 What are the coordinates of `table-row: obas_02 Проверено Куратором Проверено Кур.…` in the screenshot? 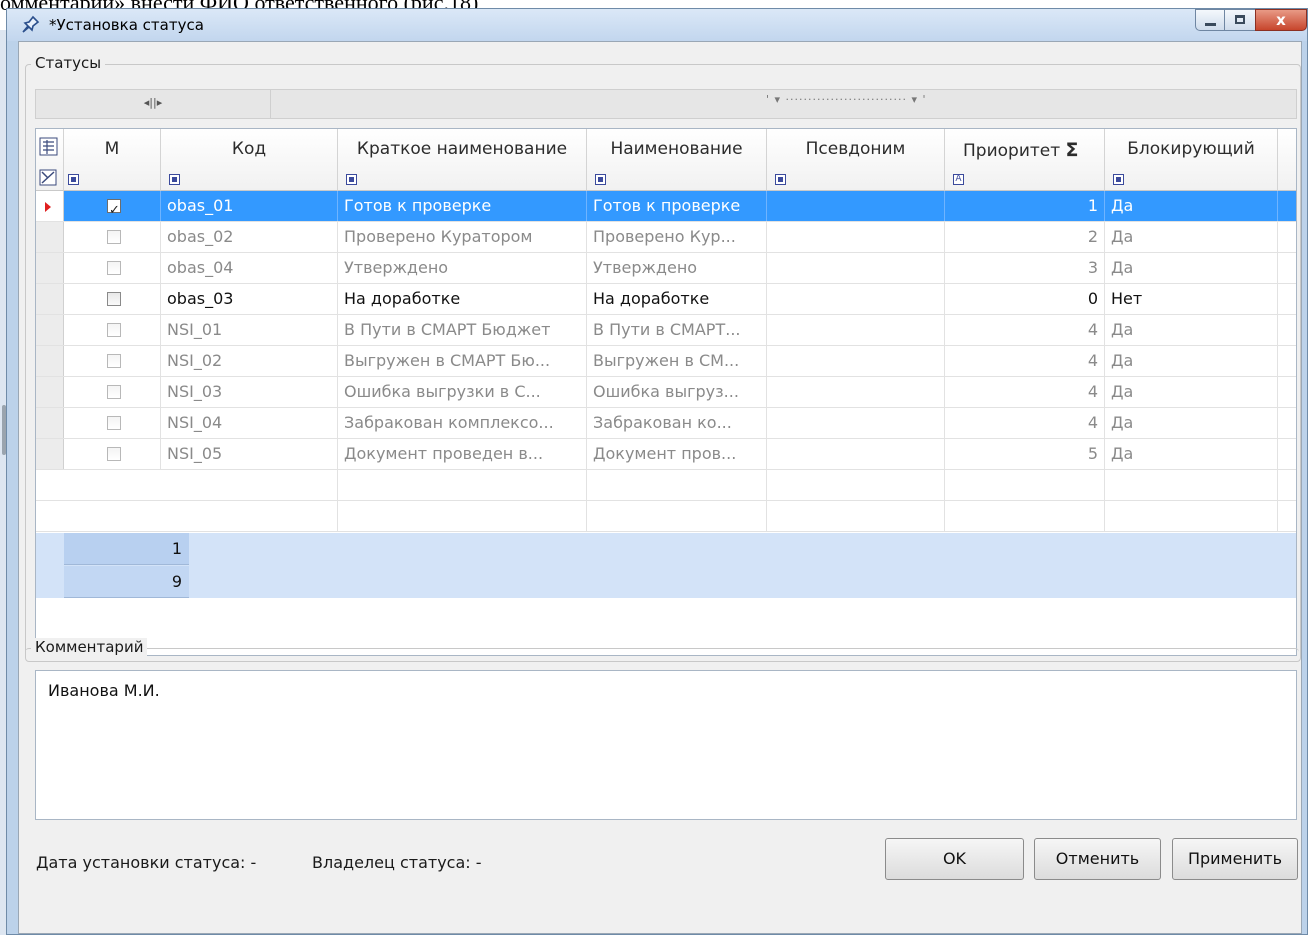 It's located at (666, 237).